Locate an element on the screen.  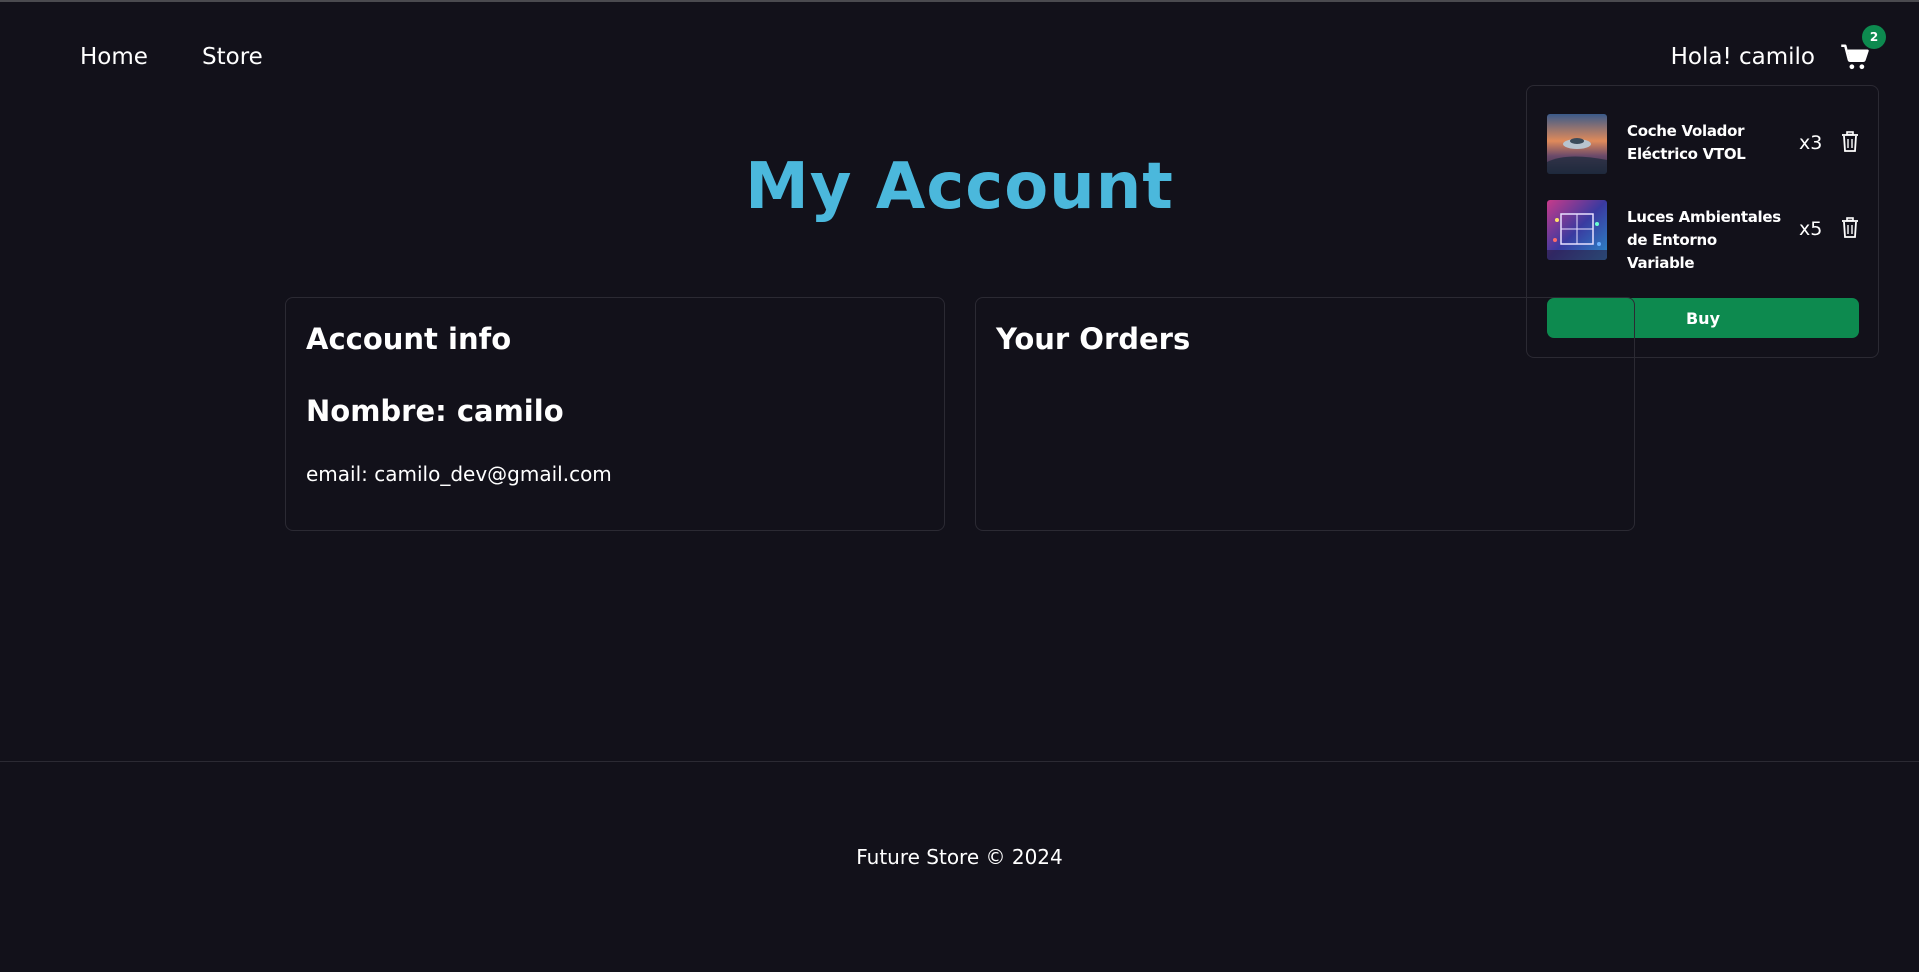
shopping-cart-icon is located at coordinates (1855, 57).